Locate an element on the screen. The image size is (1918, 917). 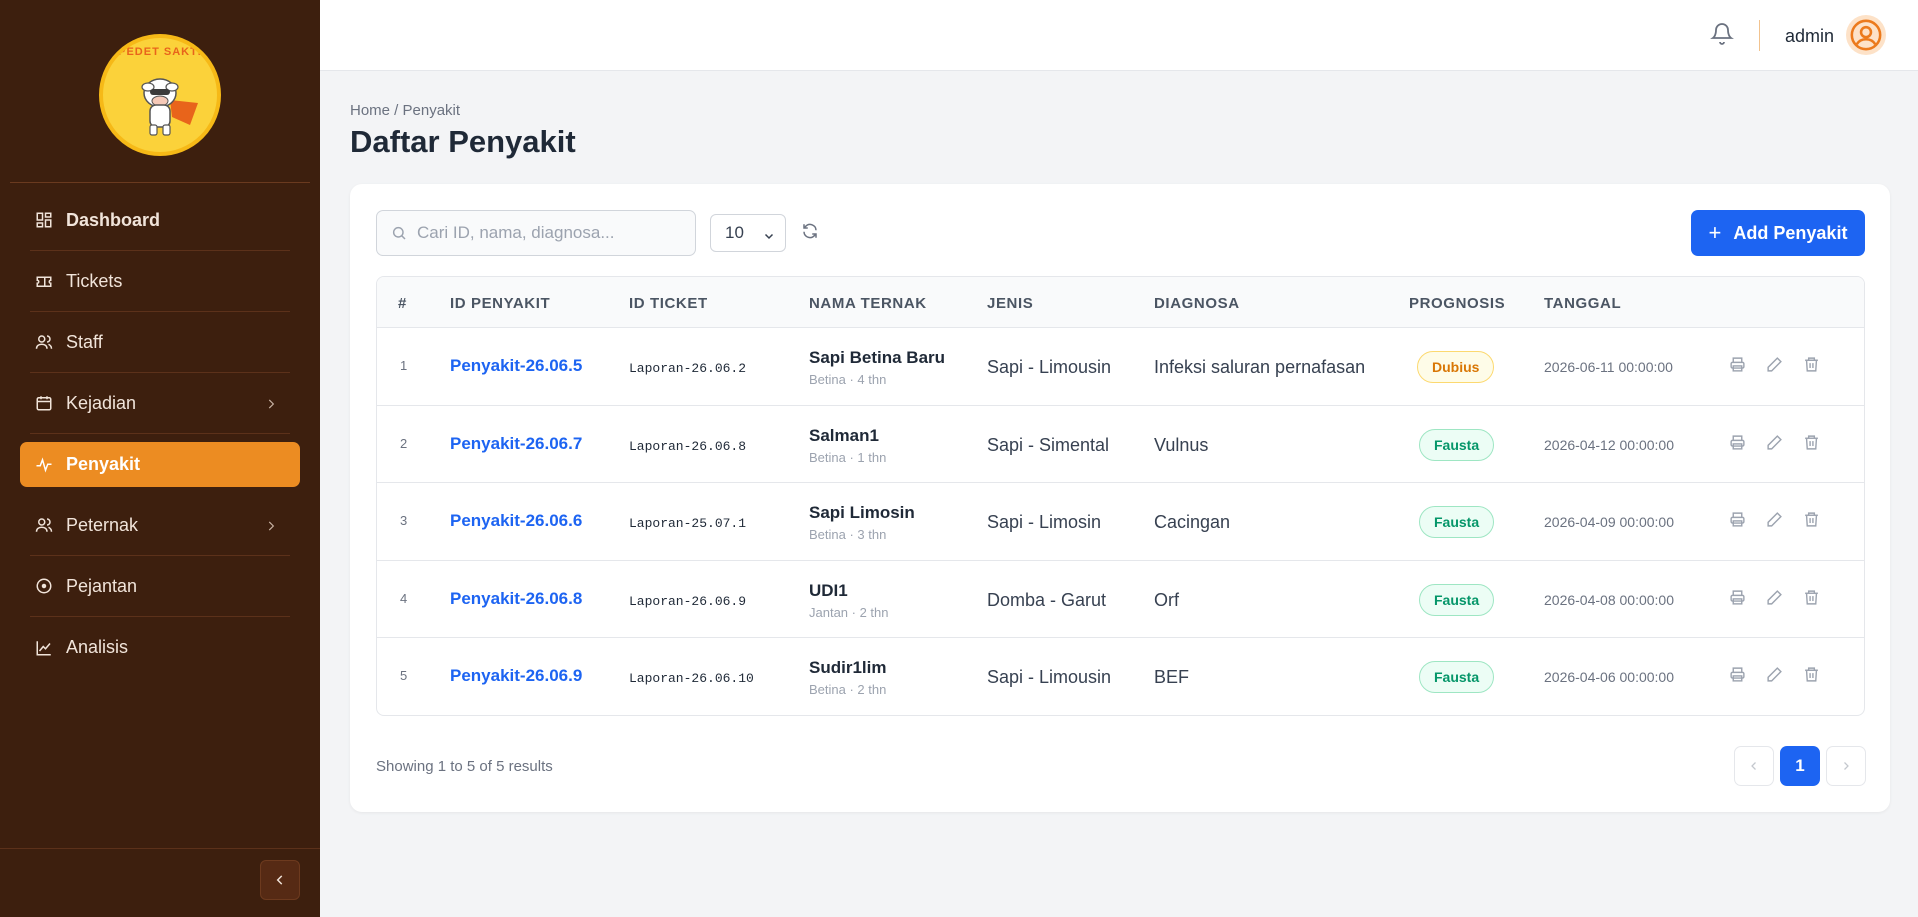
sidebar-item-label: Penyakit is located at coordinates (103, 464).